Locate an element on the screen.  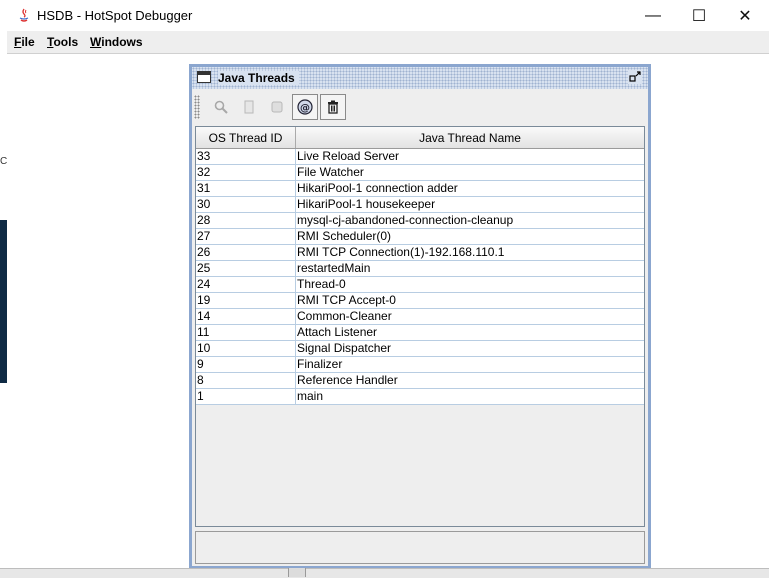
status-panel is located at coordinates (420, 547).